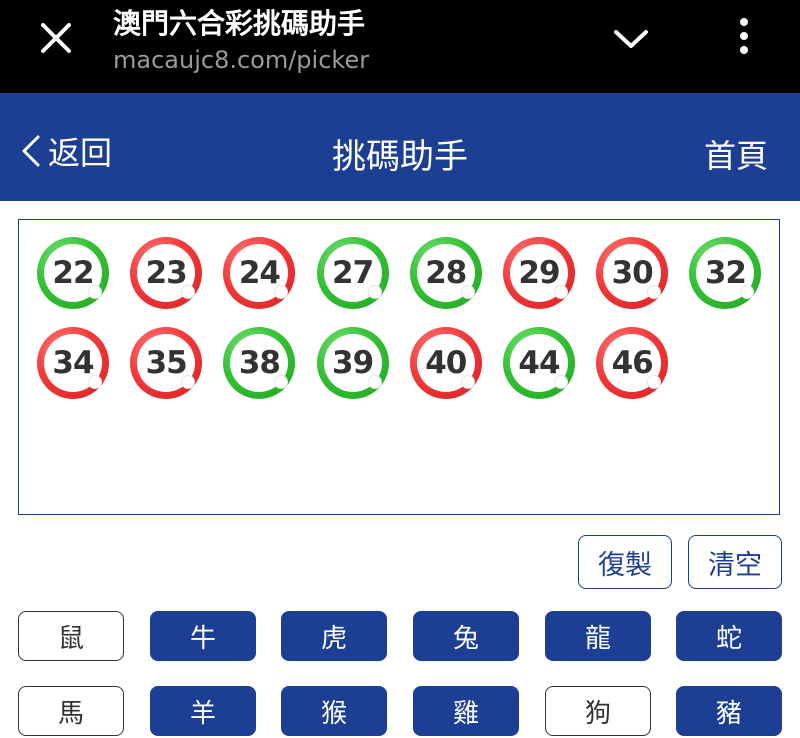  What do you see at coordinates (400, 46) in the screenshot?
I see `browser-top-bar: 澳門六合彩挑碼助手 macaujc8.com/picker` at bounding box center [400, 46].